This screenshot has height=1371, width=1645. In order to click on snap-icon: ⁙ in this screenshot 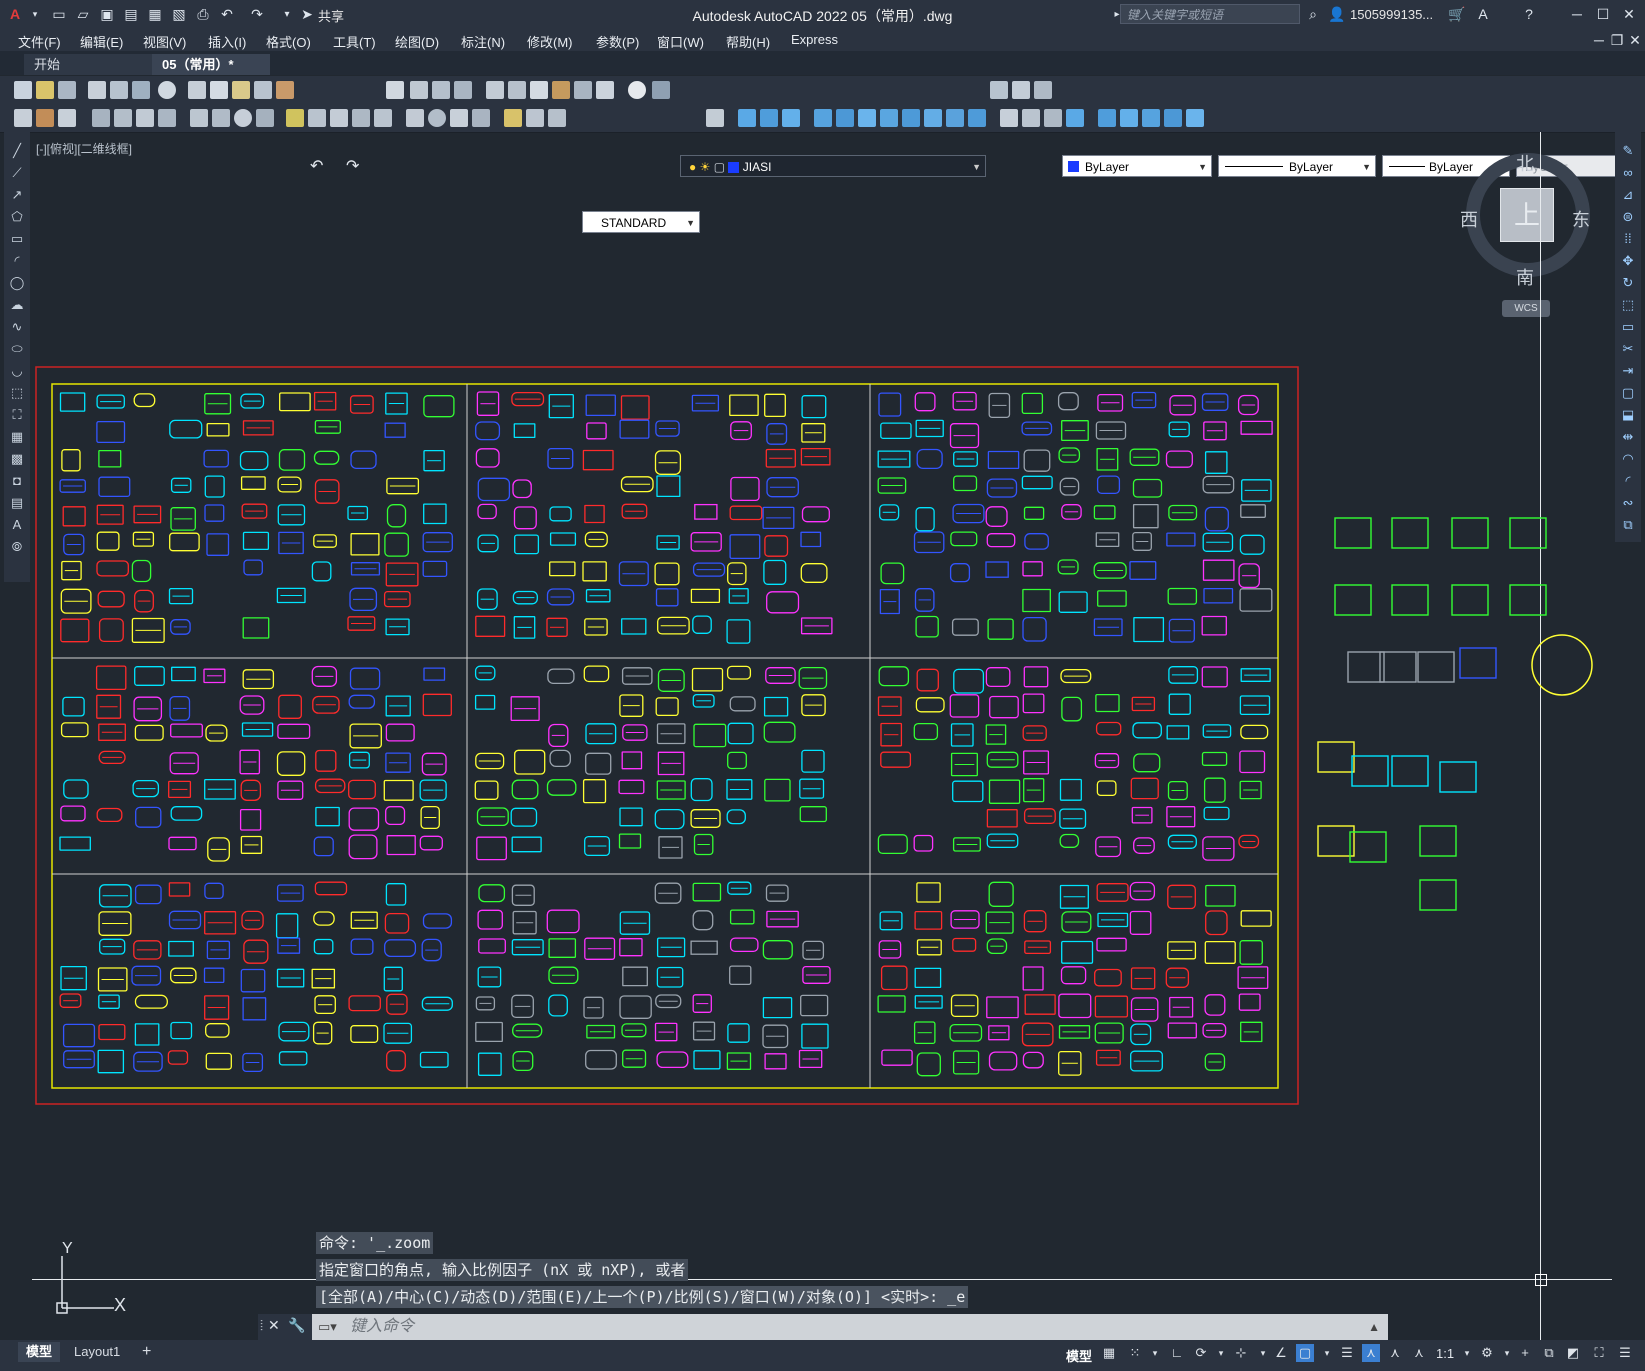, I will do `click(1135, 1353)`.